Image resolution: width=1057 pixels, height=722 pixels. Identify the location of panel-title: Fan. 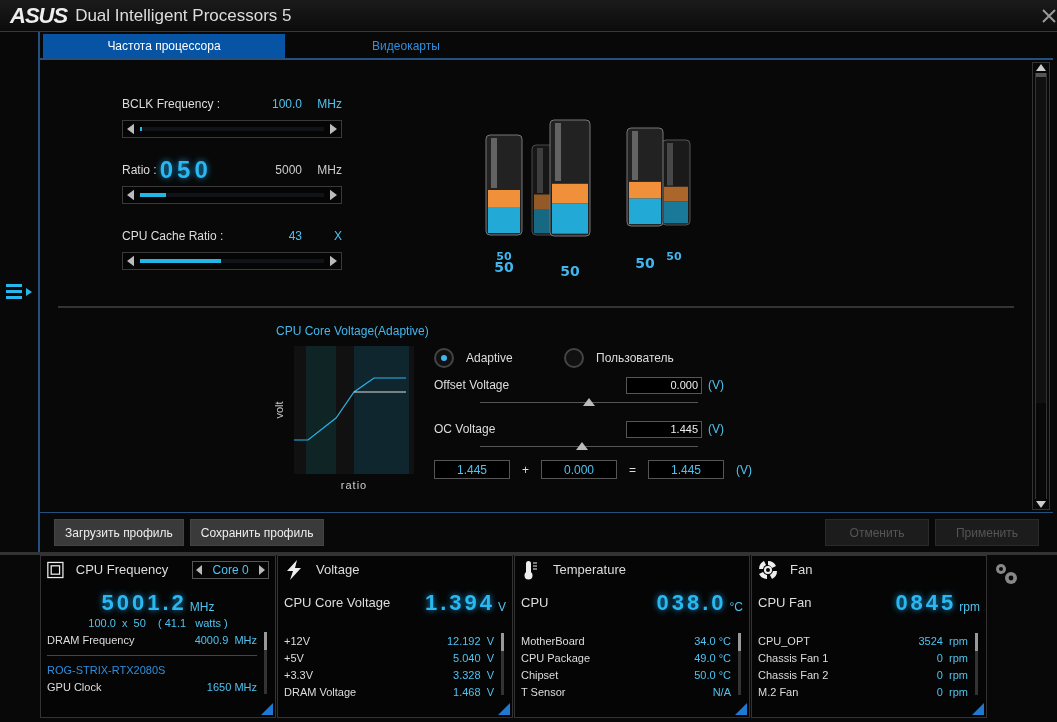
(801, 570).